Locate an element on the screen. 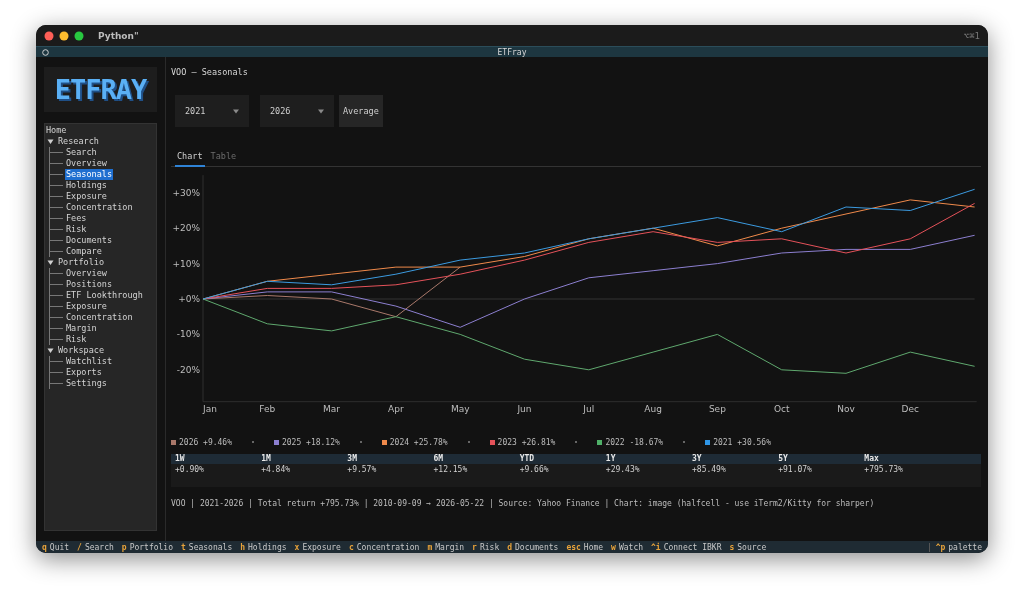  y-axis-label: +0% is located at coordinates (189, 299).